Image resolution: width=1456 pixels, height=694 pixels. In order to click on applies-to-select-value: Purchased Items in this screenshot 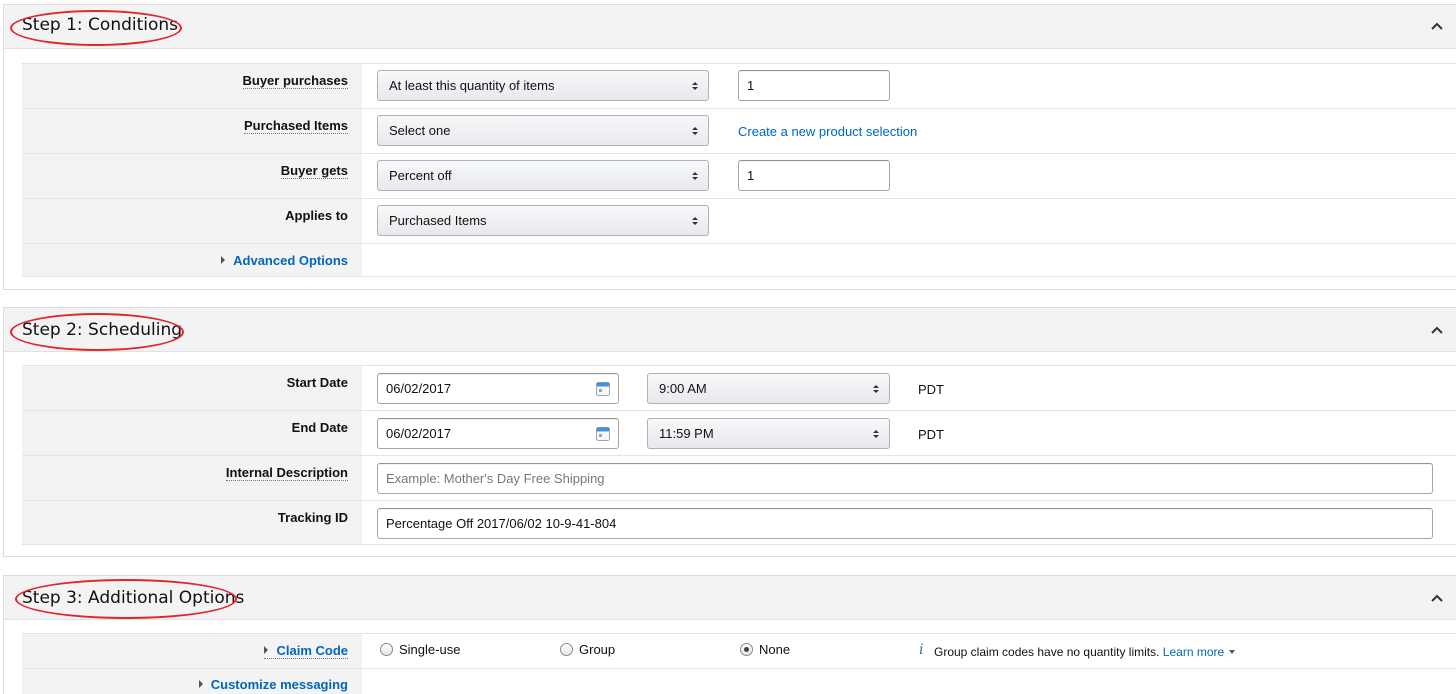, I will do `click(438, 220)`.